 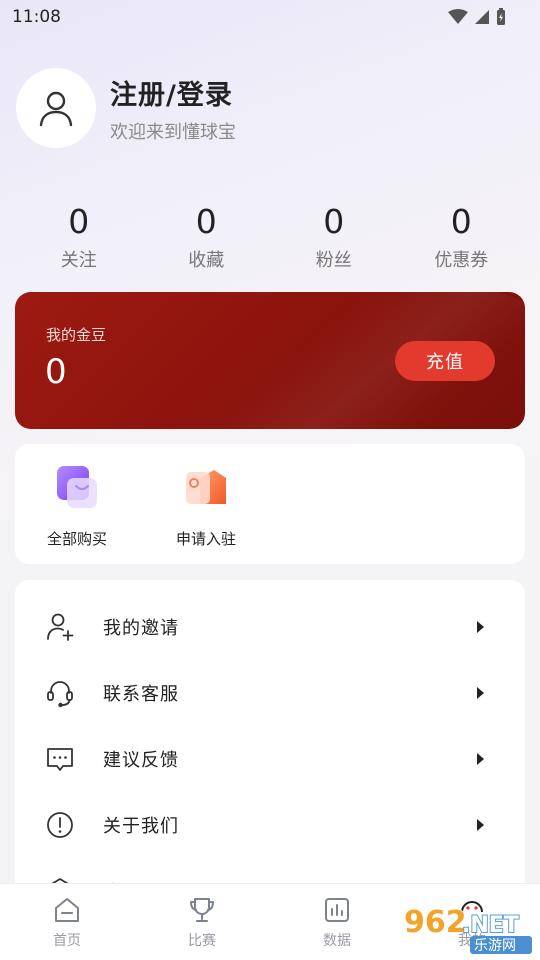 What do you see at coordinates (202, 910) in the screenshot?
I see `trophy-icon` at bounding box center [202, 910].